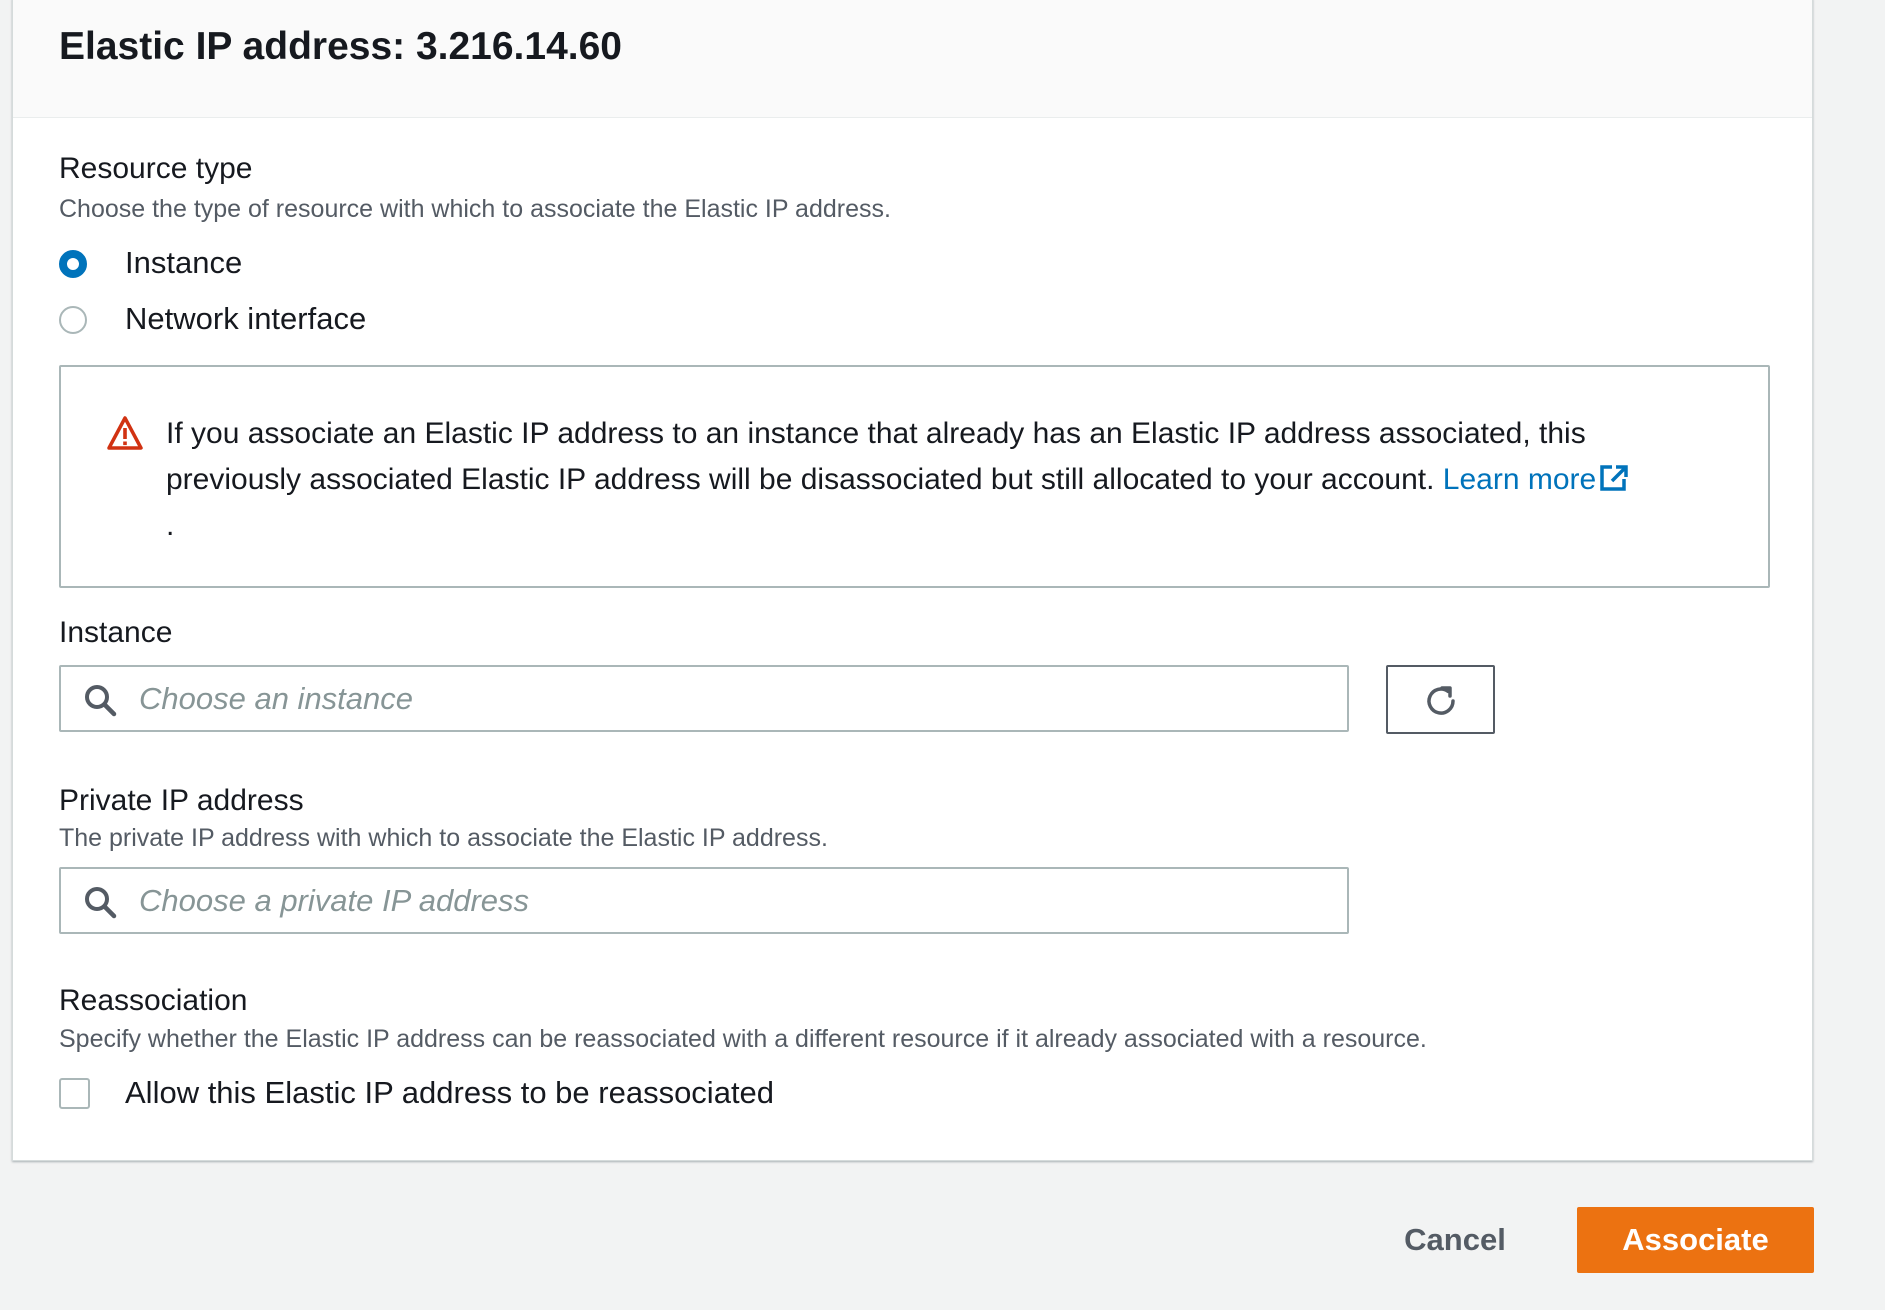 The image size is (1885, 1310). Describe the element at coordinates (245, 319) in the screenshot. I see `radio-network-interface-label: Network interface` at that location.